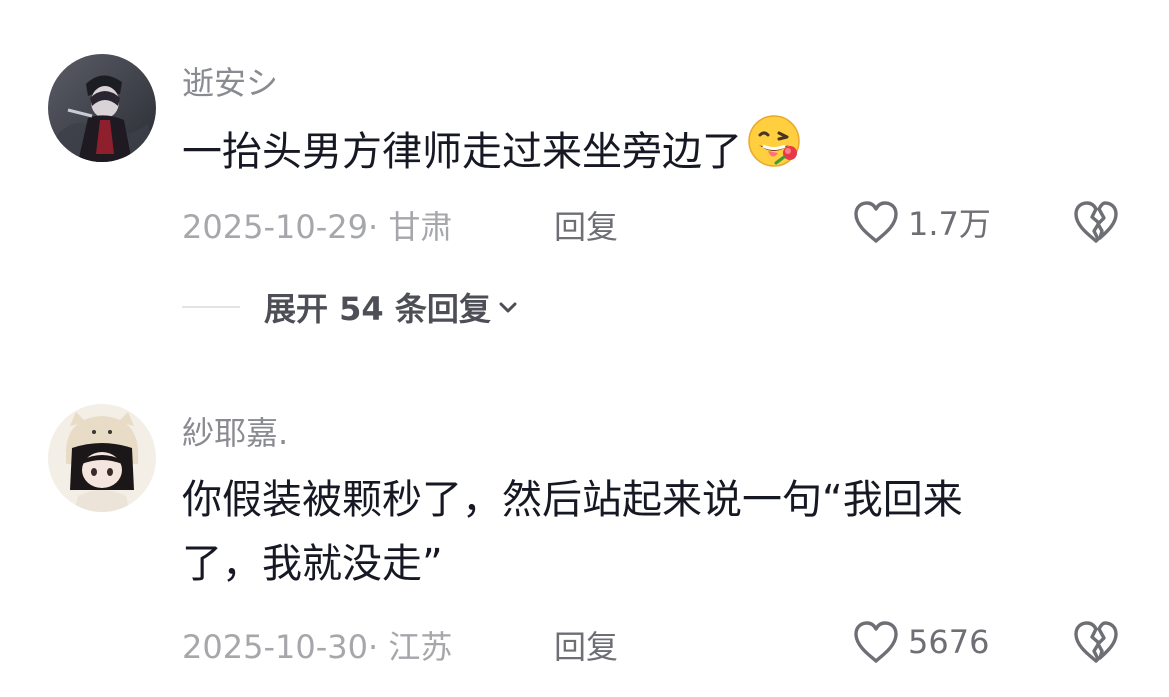 This screenshot has height=697, width=1169. Describe the element at coordinates (312, 564) in the screenshot. I see `comment-text-line: 了，我就没走”` at that location.